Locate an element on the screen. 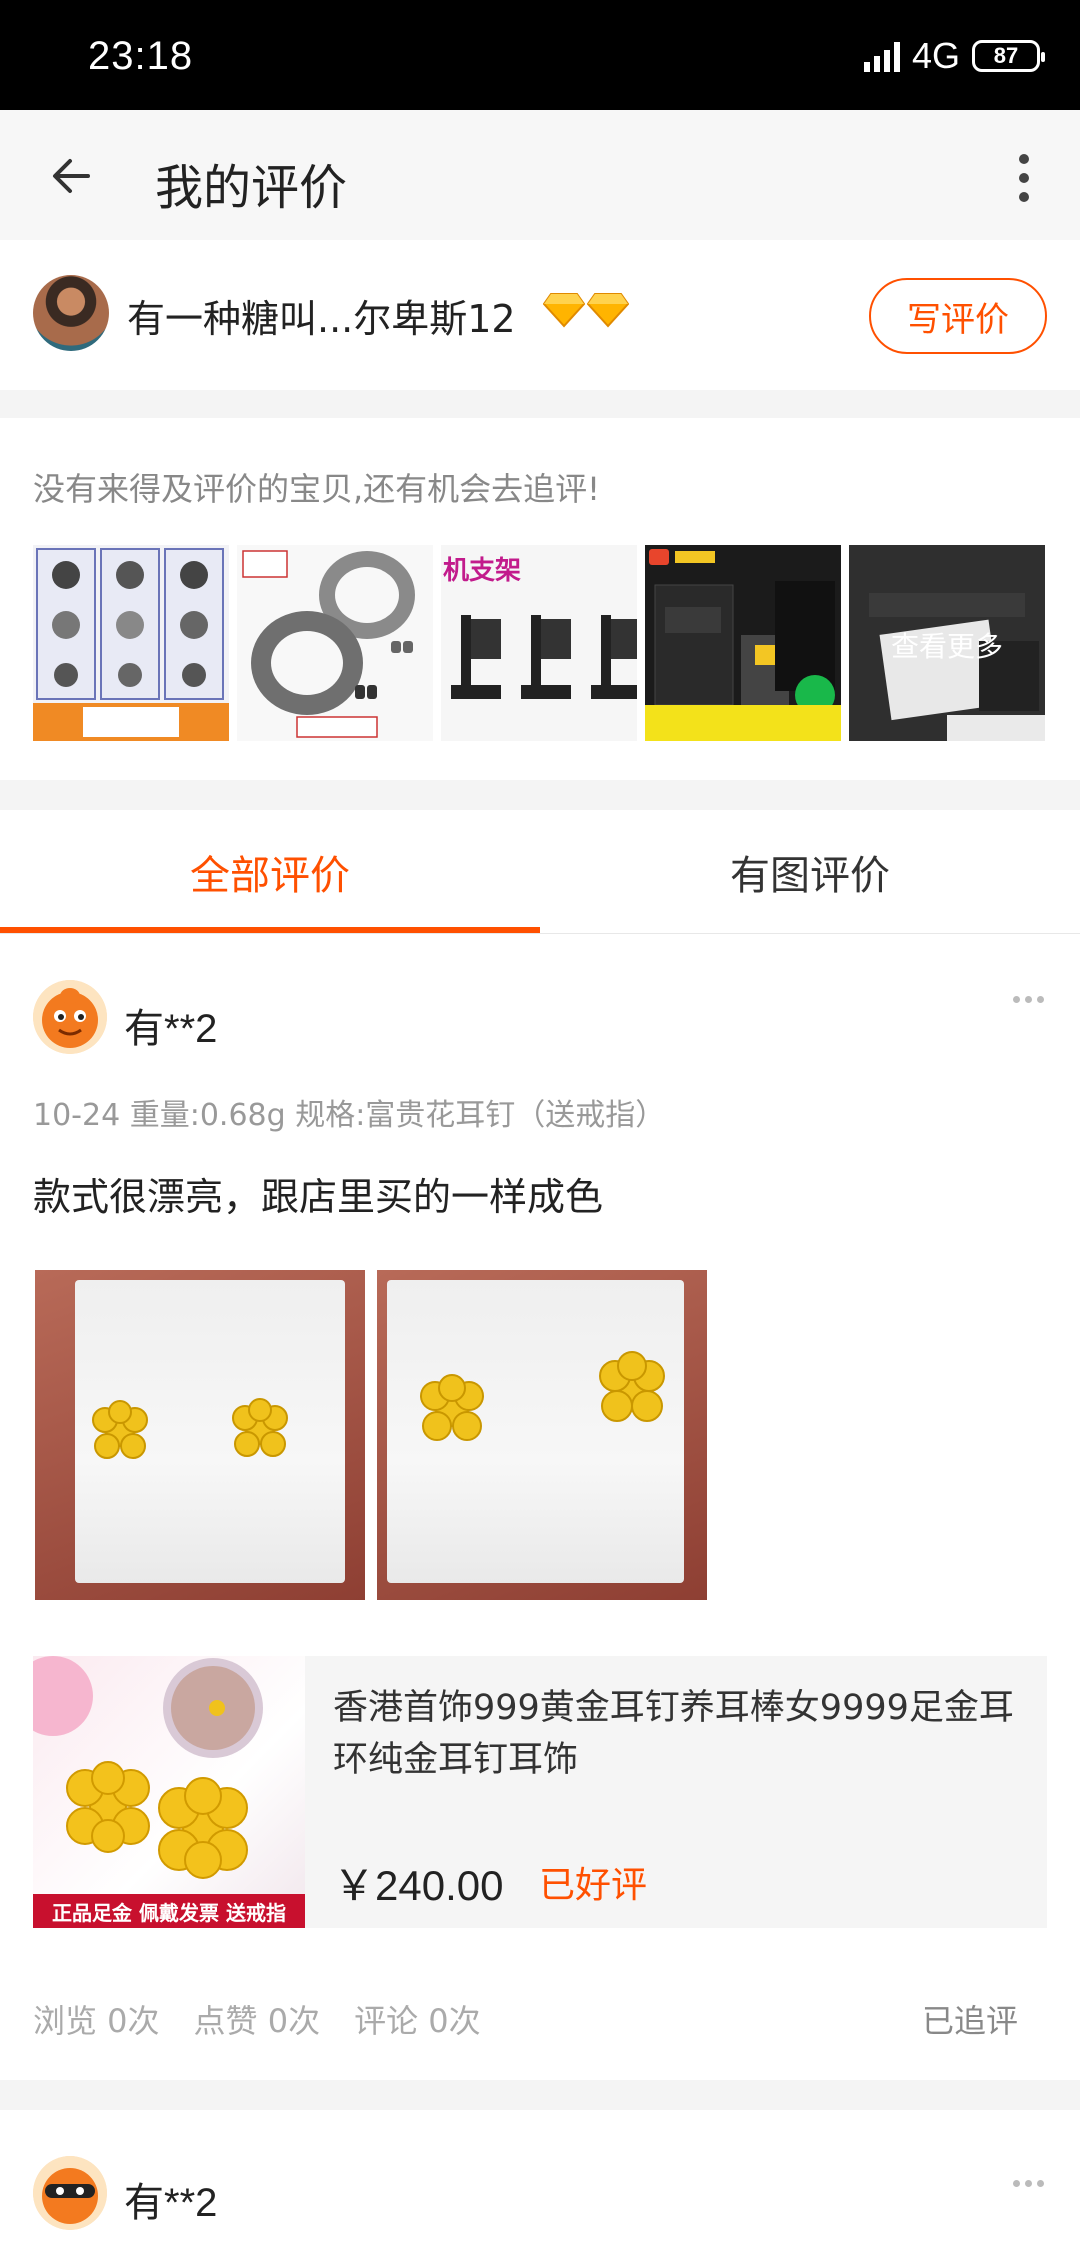 This screenshot has width=1080, height=2244. active-tab-indicator is located at coordinates (270, 930).